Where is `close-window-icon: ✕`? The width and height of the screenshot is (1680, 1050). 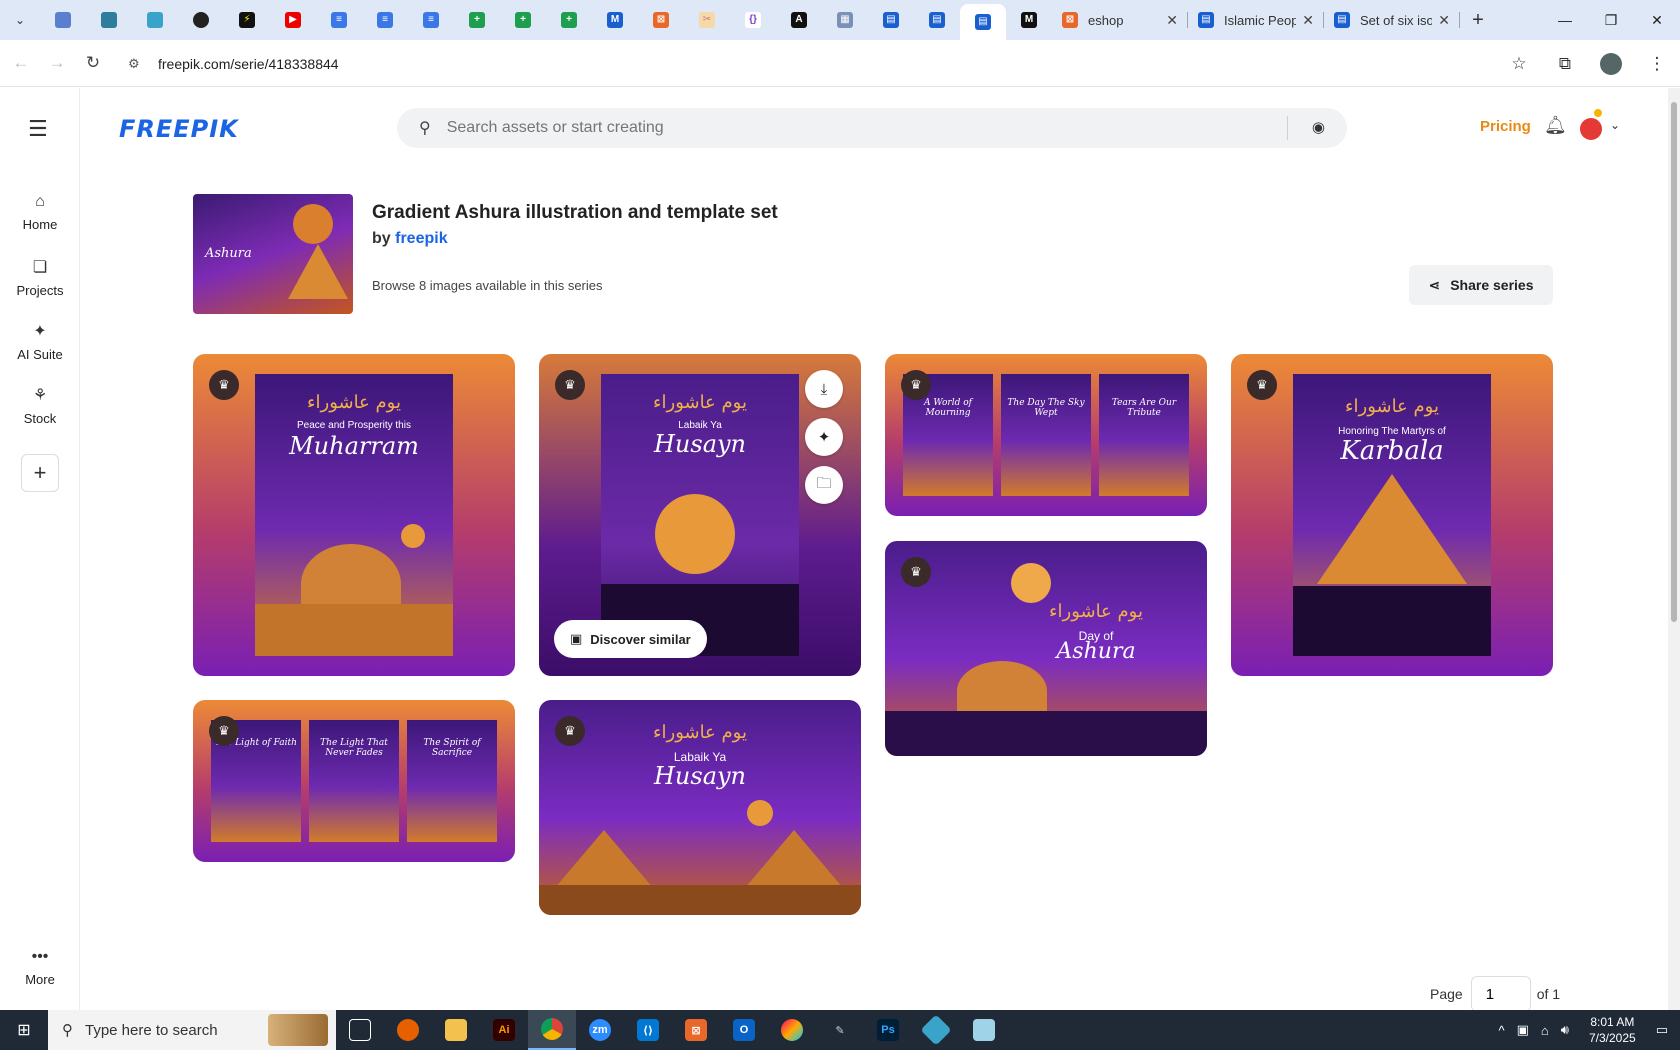
close-window-icon: ✕ is located at coordinates (1657, 20).